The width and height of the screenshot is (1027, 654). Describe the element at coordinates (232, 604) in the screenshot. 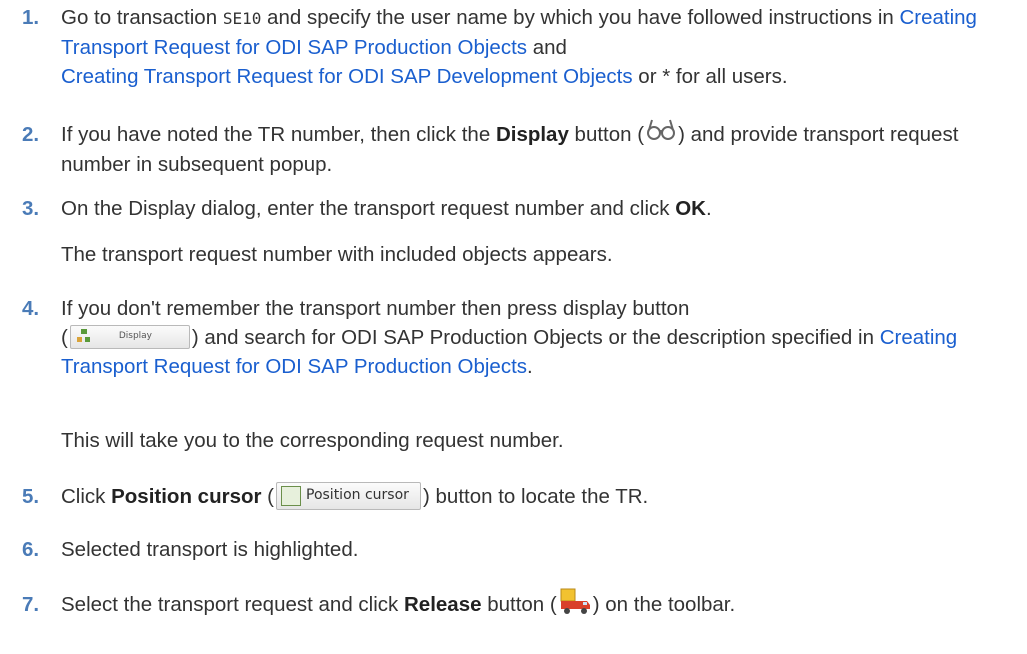

I see `text-run: Select the transport request and click` at that location.